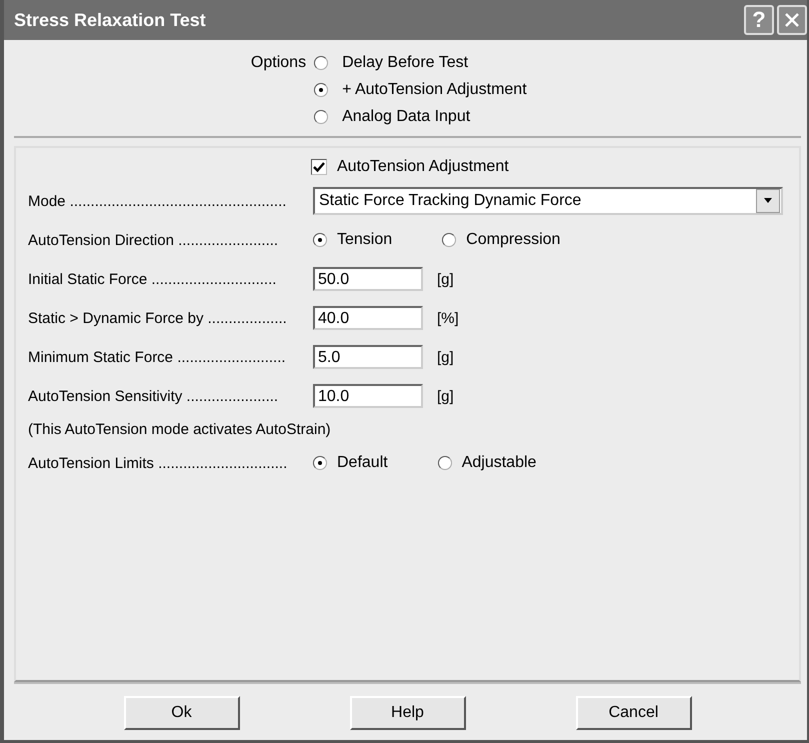  What do you see at coordinates (368, 396) in the screenshot?
I see `input-field: 10.0` at bounding box center [368, 396].